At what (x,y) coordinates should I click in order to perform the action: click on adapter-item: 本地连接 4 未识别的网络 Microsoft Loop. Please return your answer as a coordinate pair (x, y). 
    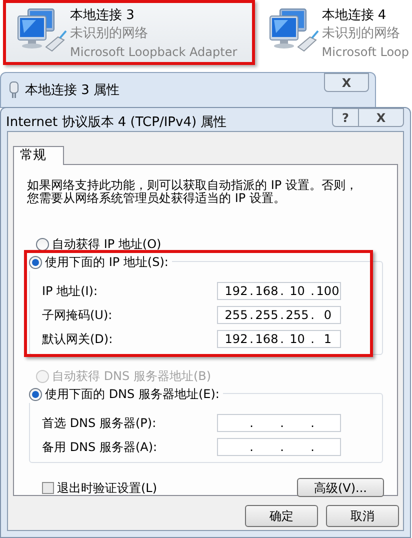
    Looking at the image, I should click on (333, 32).